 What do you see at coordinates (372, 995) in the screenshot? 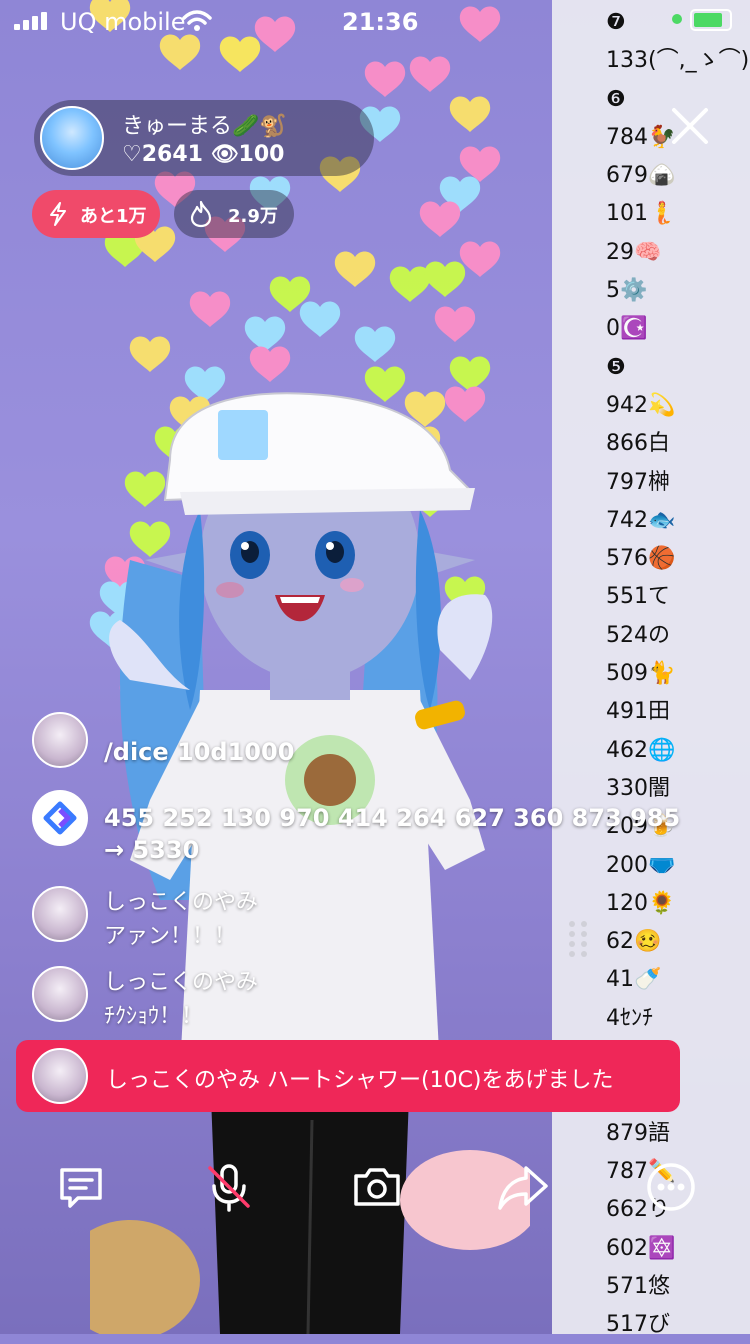
I see `chat-message: しっこくのやみ ﾁｸｼｮｳ！！` at bounding box center [372, 995].